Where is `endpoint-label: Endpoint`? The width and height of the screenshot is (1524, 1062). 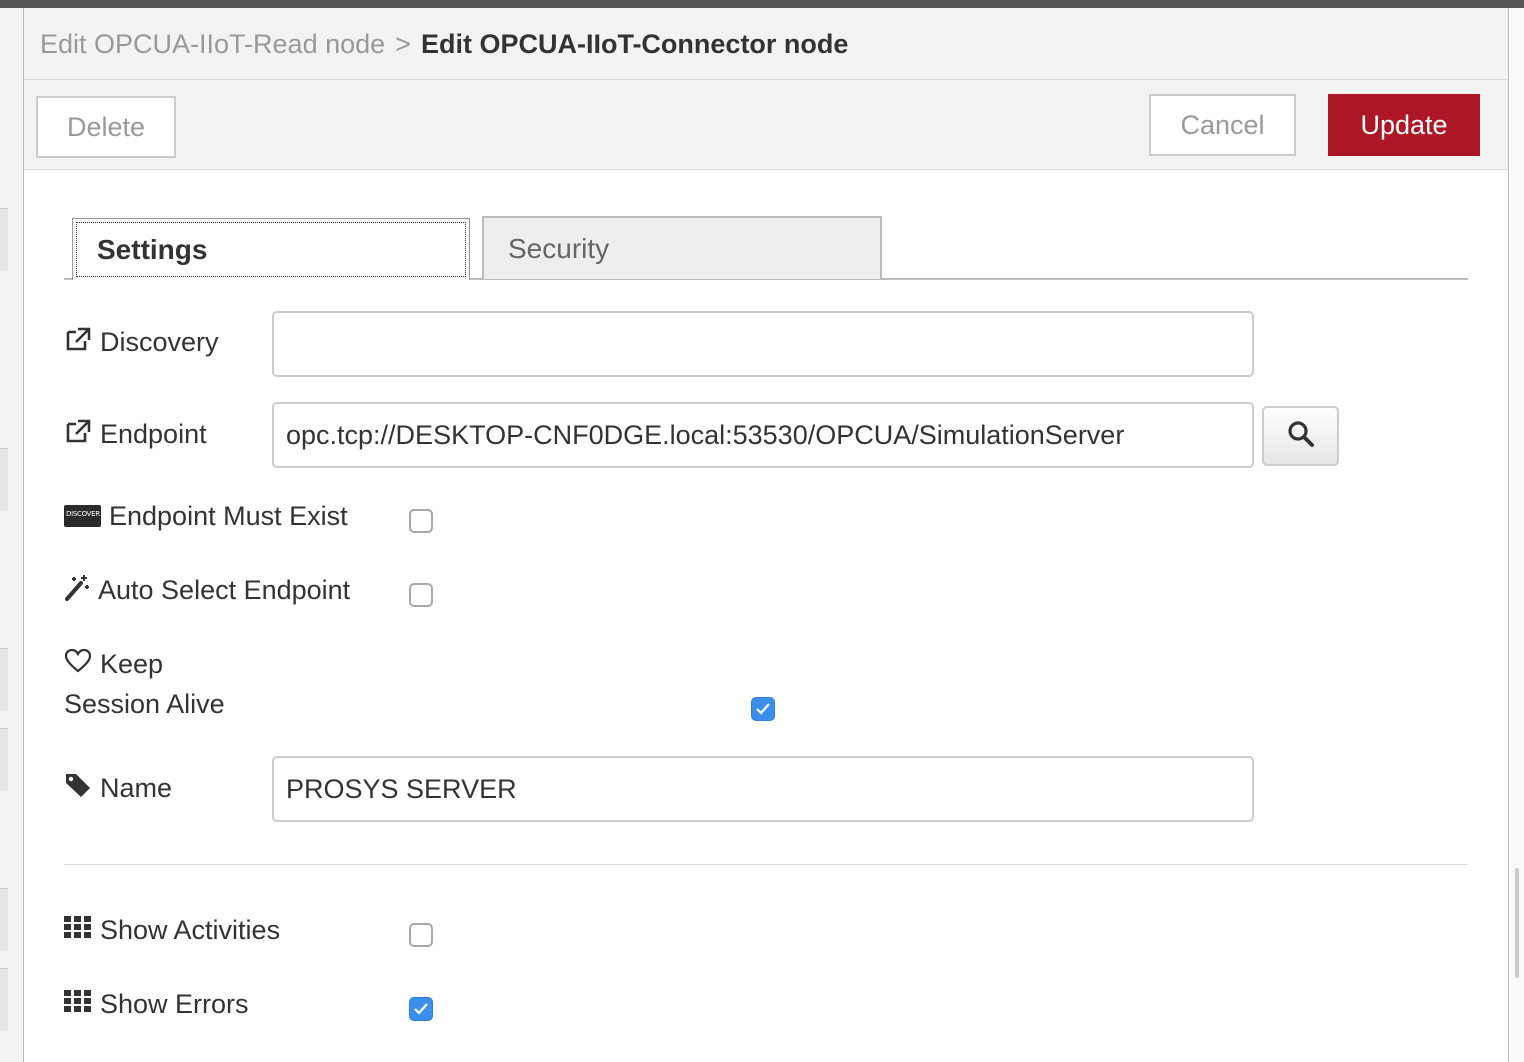 endpoint-label: Endpoint is located at coordinates (135, 434).